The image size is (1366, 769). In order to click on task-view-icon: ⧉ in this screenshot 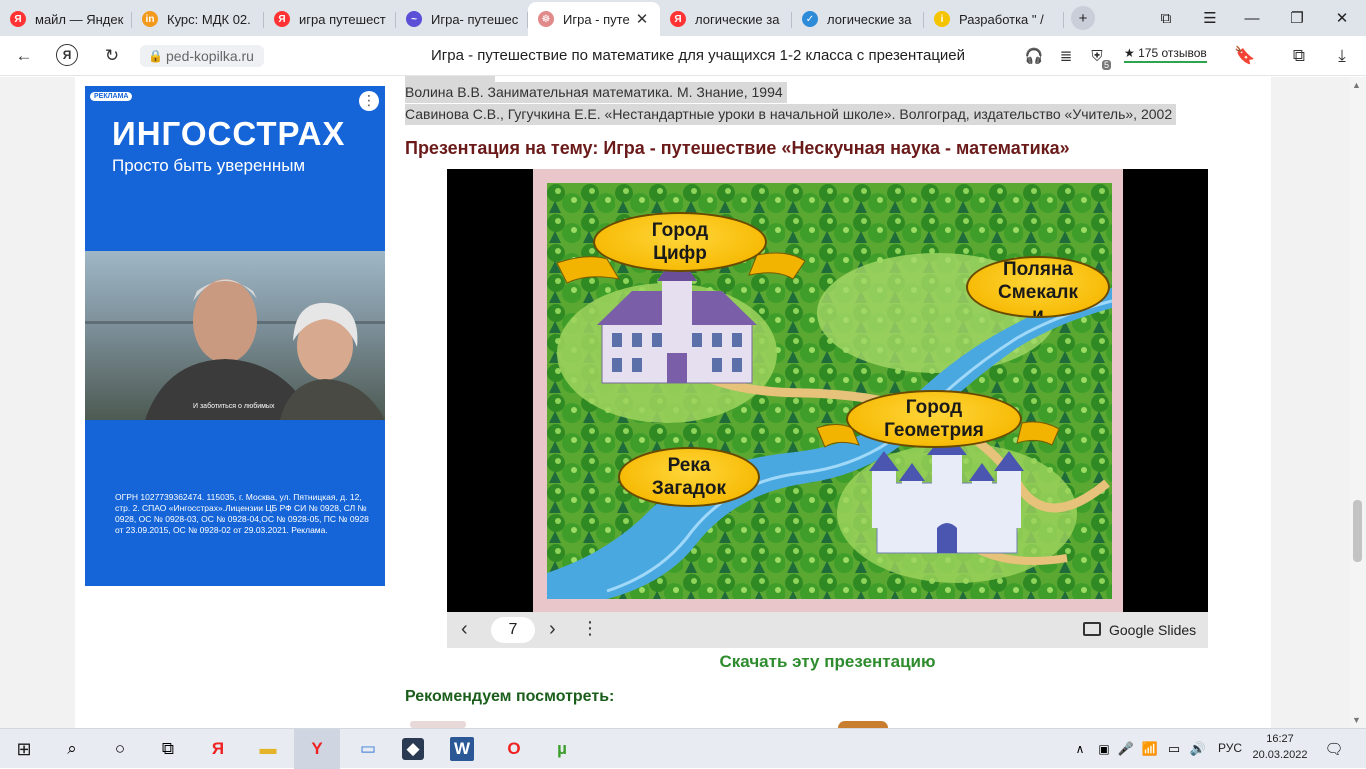, I will do `click(168, 749)`.